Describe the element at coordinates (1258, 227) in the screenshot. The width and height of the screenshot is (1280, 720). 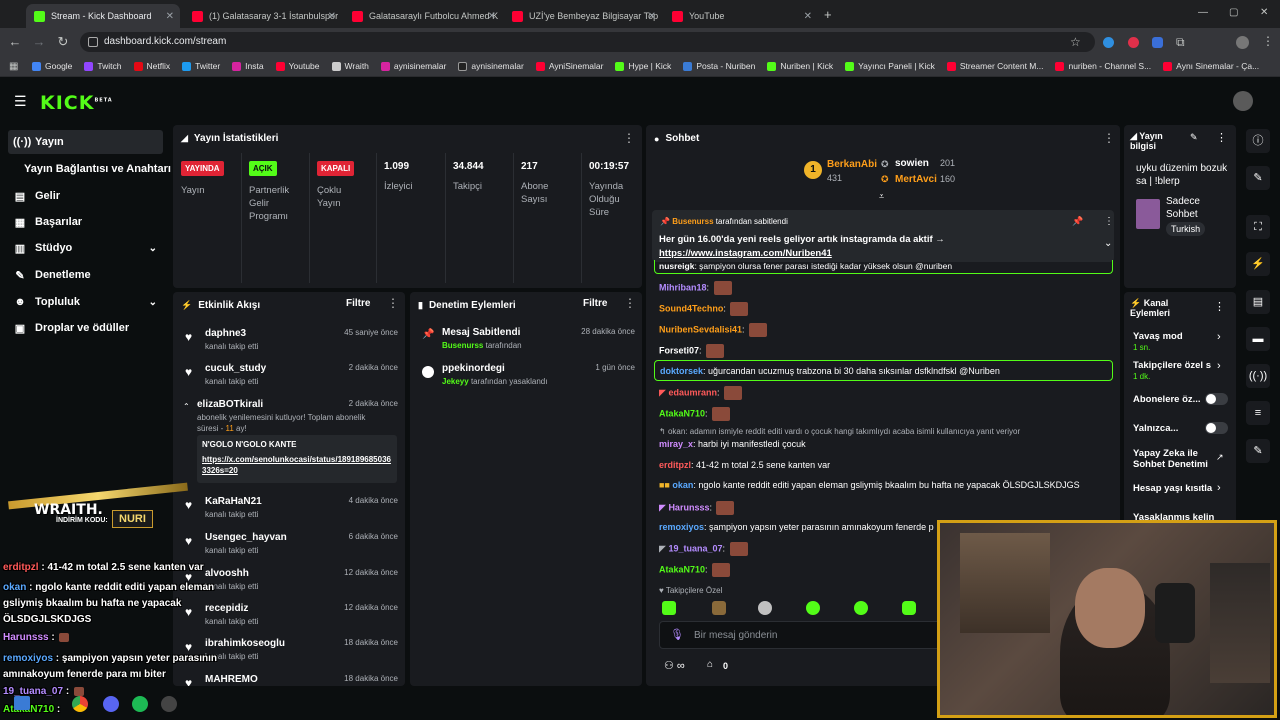
I see `fullscreen-icon: ⛶` at that location.